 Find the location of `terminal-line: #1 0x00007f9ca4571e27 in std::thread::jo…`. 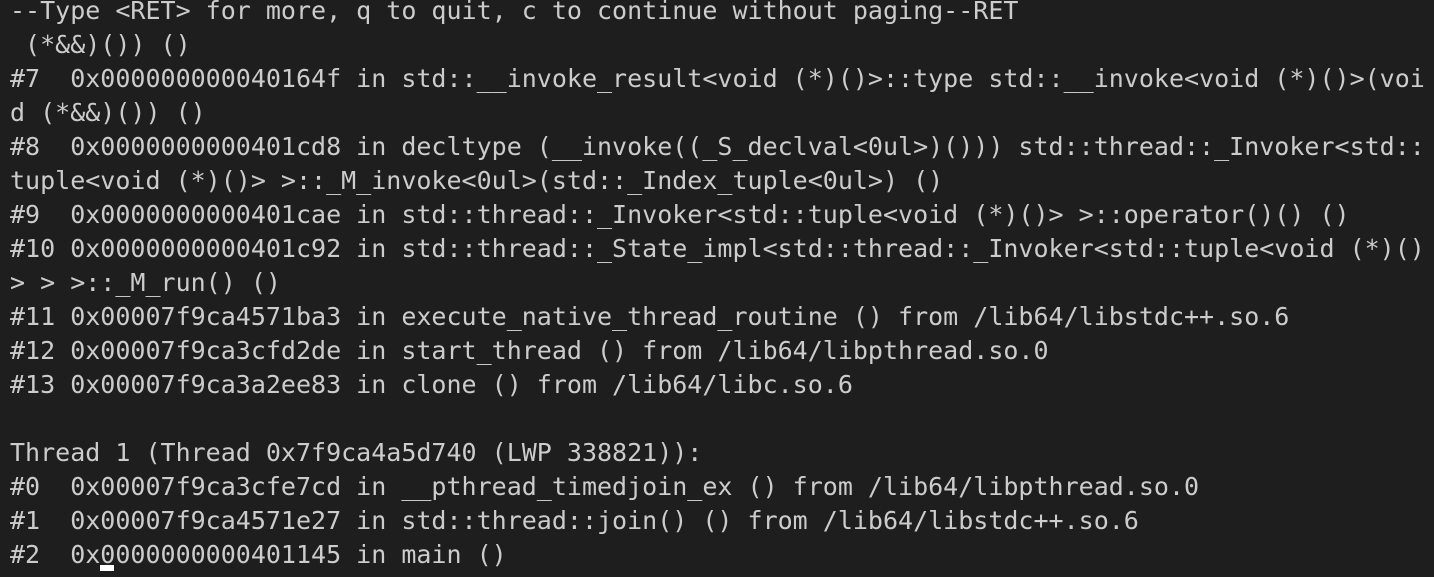

terminal-line: #1 0x00007f9ca4571e27 in std::thread::jo… is located at coordinates (574, 520).